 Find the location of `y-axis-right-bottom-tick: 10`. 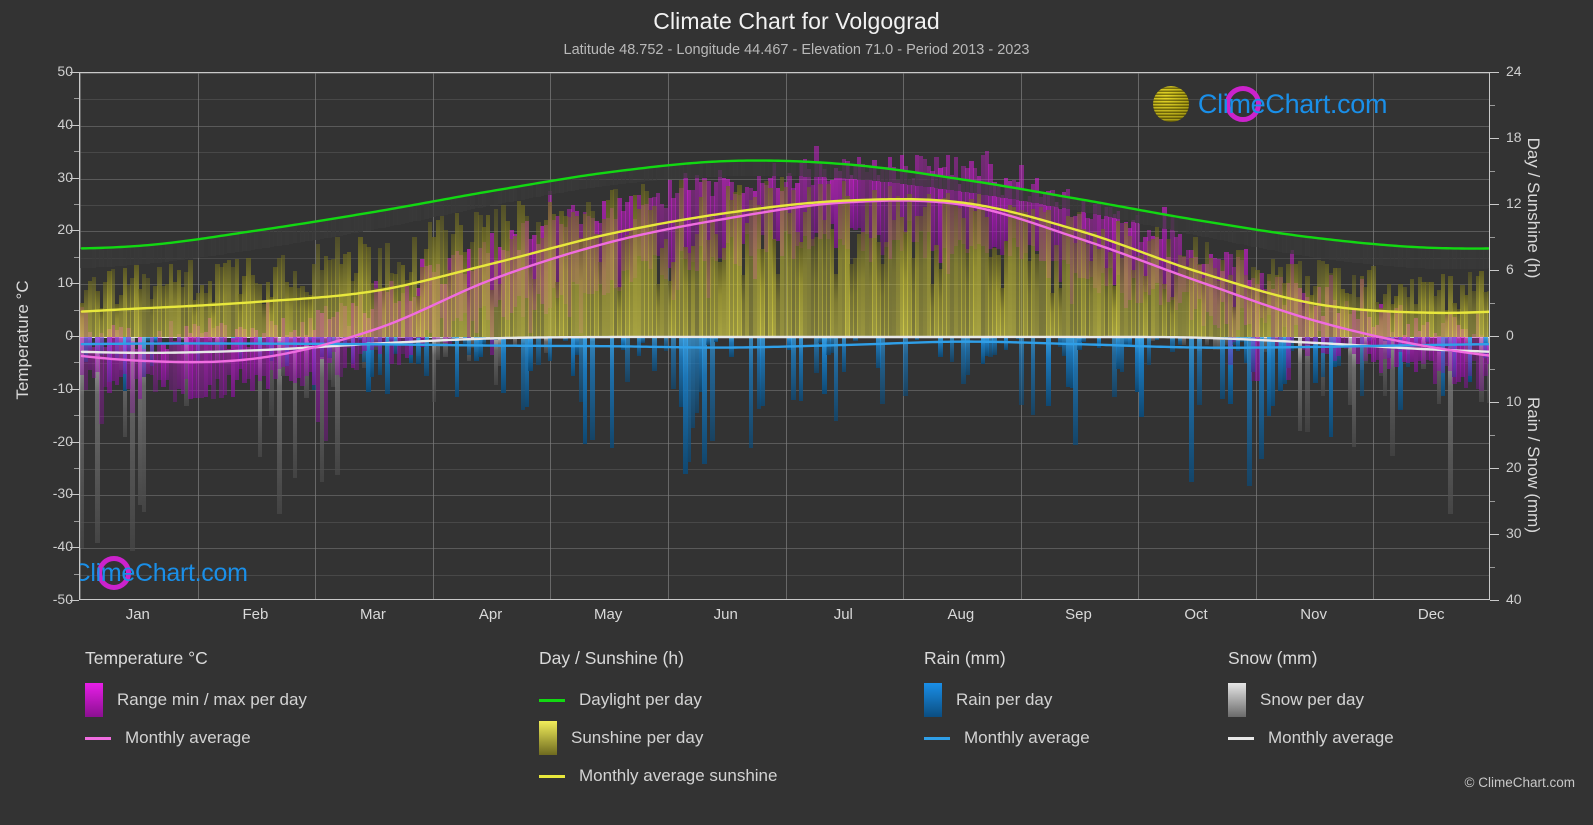

y-axis-right-bottom-tick: 10 is located at coordinates (1514, 401).